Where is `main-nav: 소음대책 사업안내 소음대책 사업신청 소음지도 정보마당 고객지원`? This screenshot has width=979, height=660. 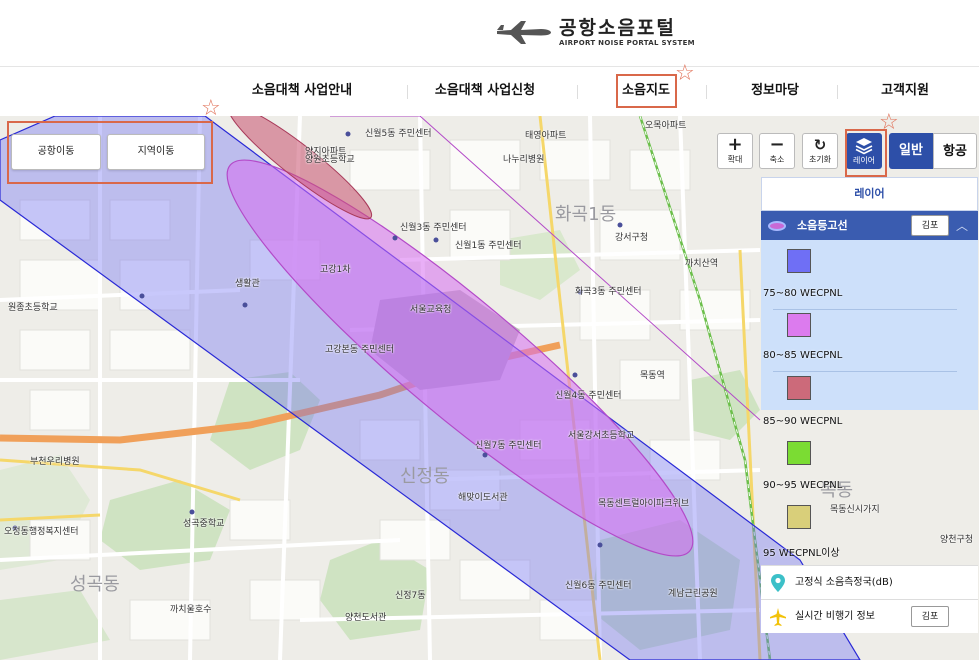 main-nav: 소음대책 사업안내 소음대책 사업신청 소음지도 정보마당 고객지원 is located at coordinates (489, 92).